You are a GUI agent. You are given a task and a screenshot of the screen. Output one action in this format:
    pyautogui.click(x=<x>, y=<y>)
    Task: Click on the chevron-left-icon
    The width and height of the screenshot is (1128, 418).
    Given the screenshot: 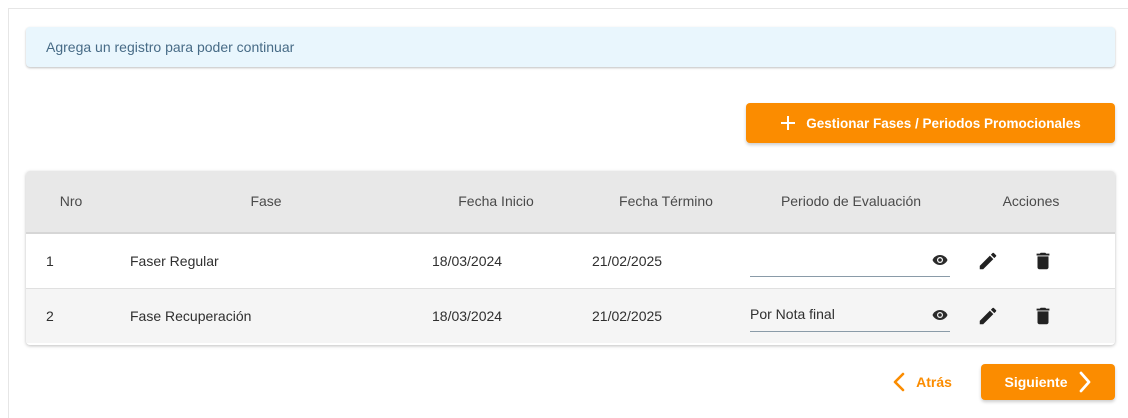 What is the action you would take?
    pyautogui.click(x=899, y=382)
    